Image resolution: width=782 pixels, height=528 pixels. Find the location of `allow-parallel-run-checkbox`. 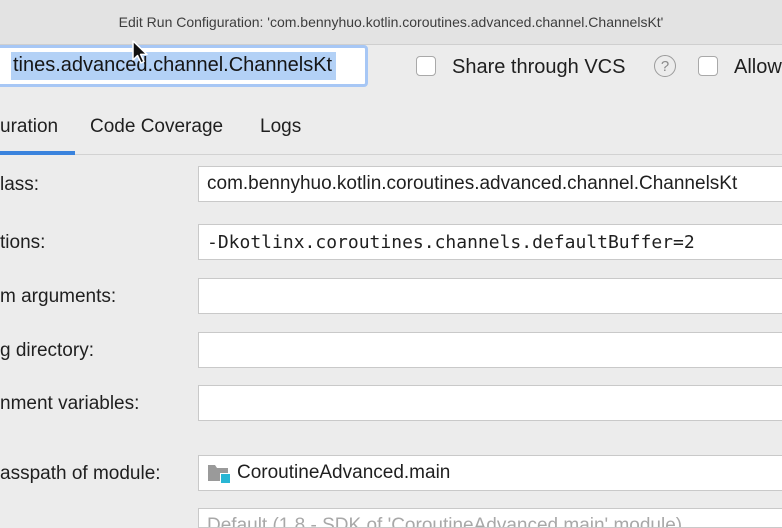

allow-parallel-run-checkbox is located at coordinates (708, 66).